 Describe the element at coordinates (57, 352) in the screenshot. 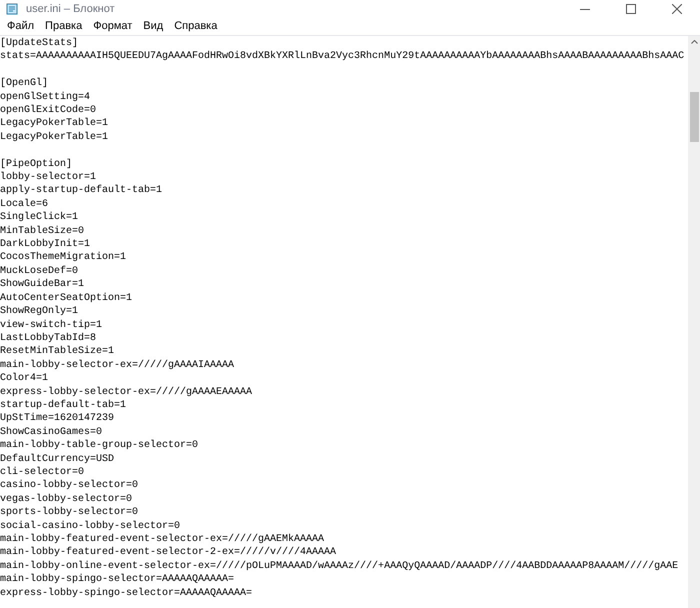

I see `text-line: ResetMinTableSize=1` at that location.